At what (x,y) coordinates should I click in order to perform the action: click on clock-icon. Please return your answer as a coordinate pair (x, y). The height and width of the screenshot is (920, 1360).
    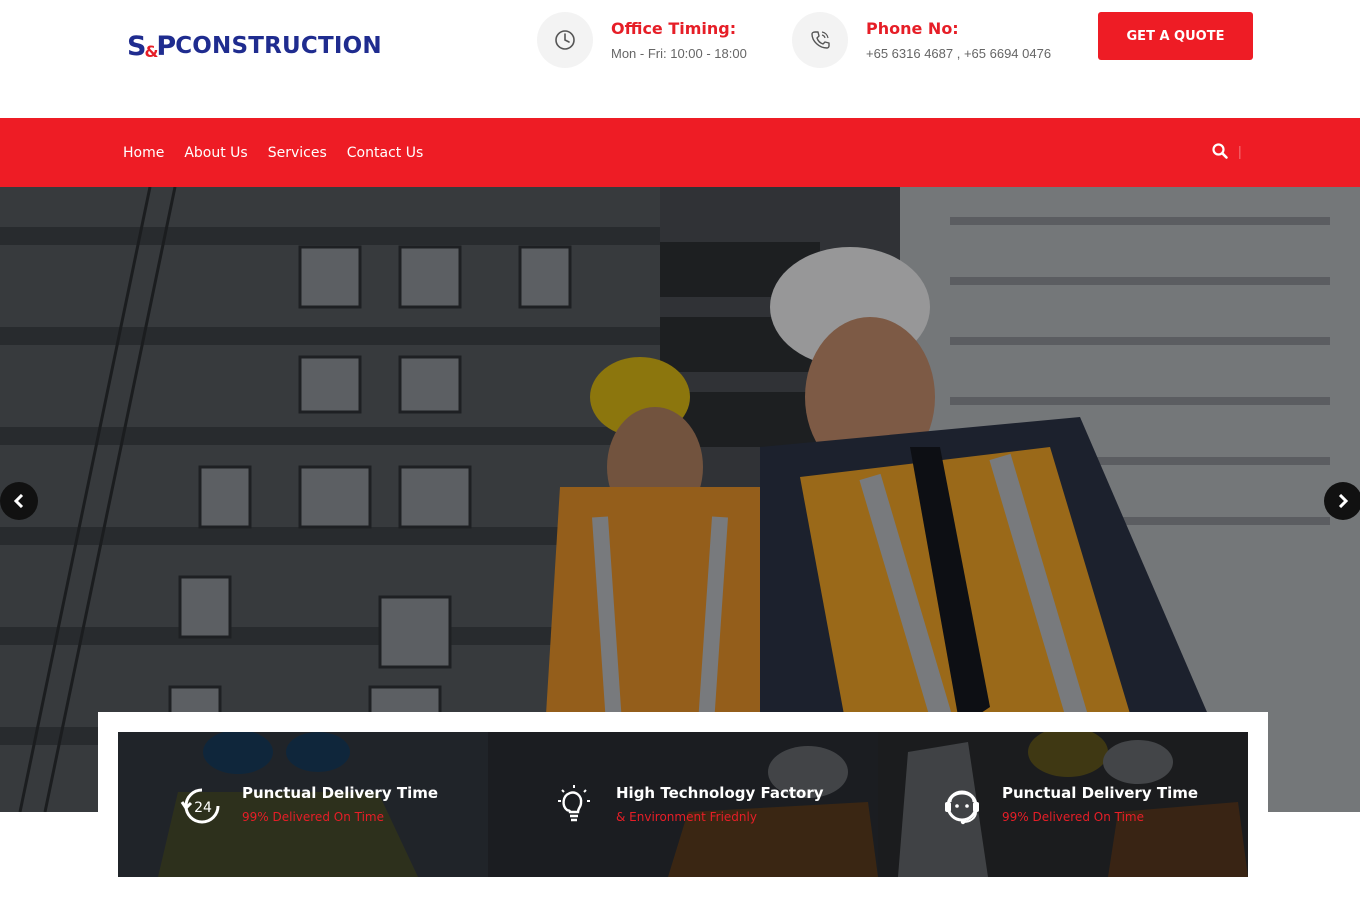
    Looking at the image, I should click on (565, 40).